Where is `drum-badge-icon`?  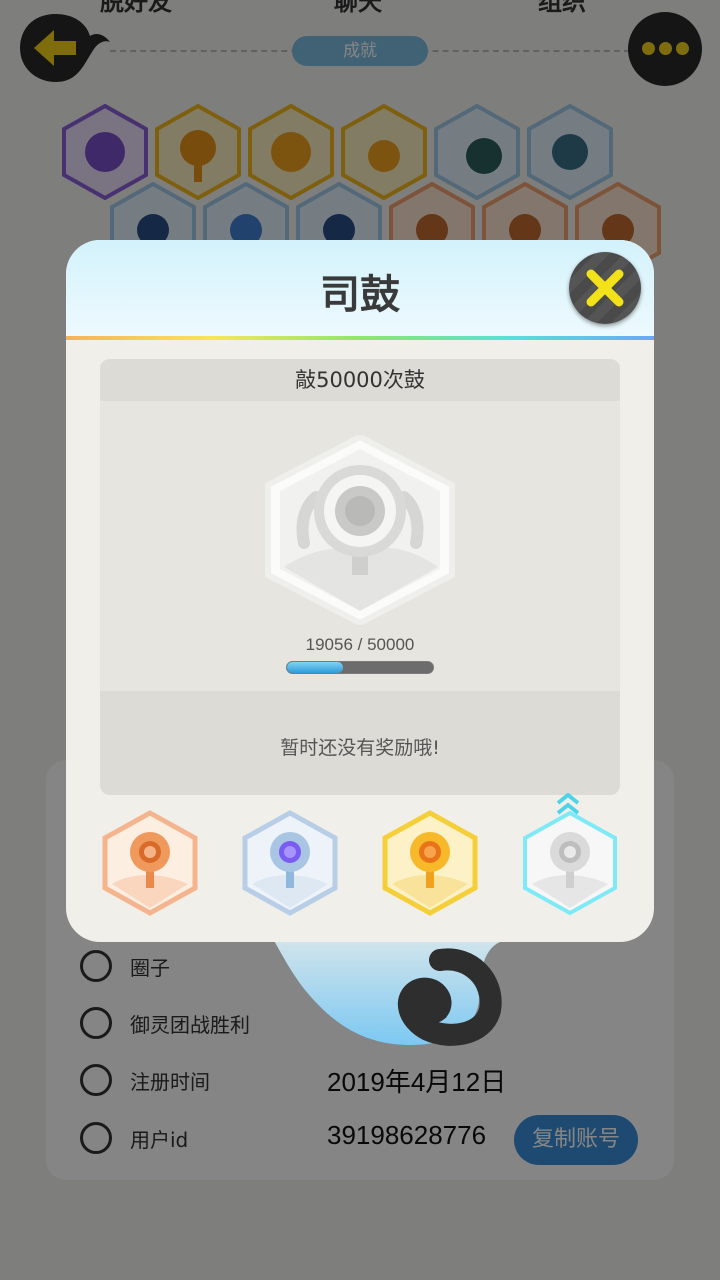
drum-badge-icon is located at coordinates (360, 530).